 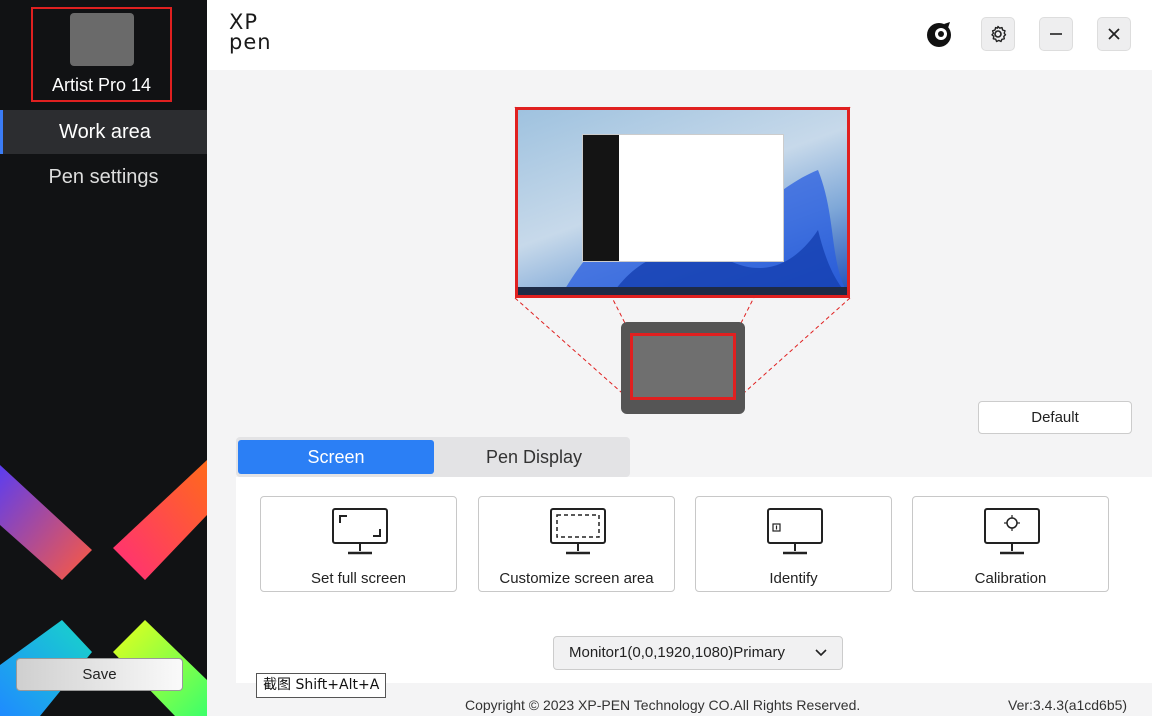 I want to click on card-label: Set full screen, so click(x=358, y=578).